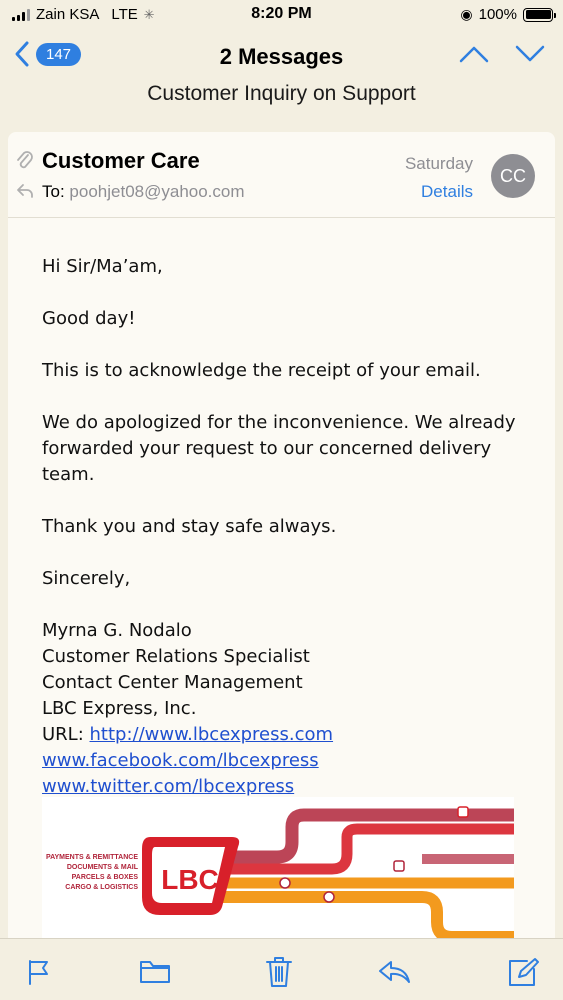 This screenshot has width=563, height=1000. I want to click on chevron-down-icon, so click(530, 56).